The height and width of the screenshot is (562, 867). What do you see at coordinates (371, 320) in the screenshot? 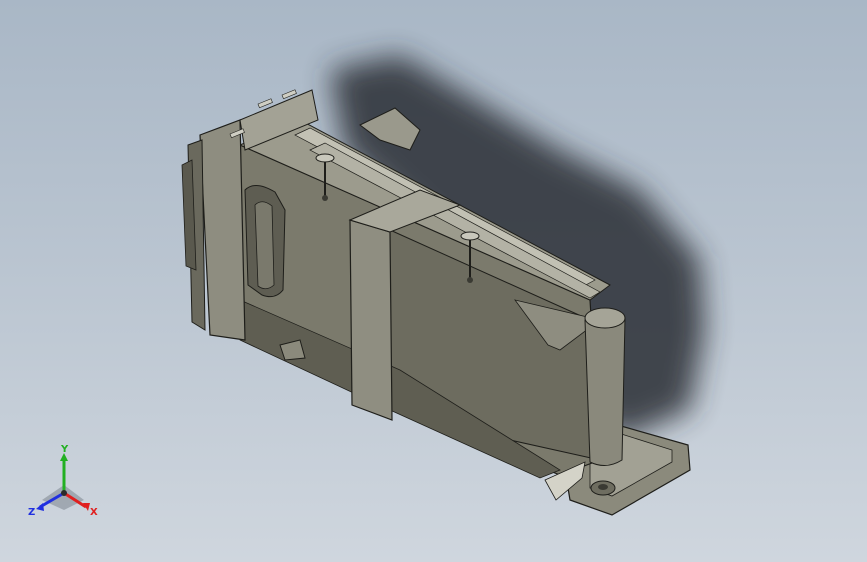
I see `clamp-band-front` at bounding box center [371, 320].